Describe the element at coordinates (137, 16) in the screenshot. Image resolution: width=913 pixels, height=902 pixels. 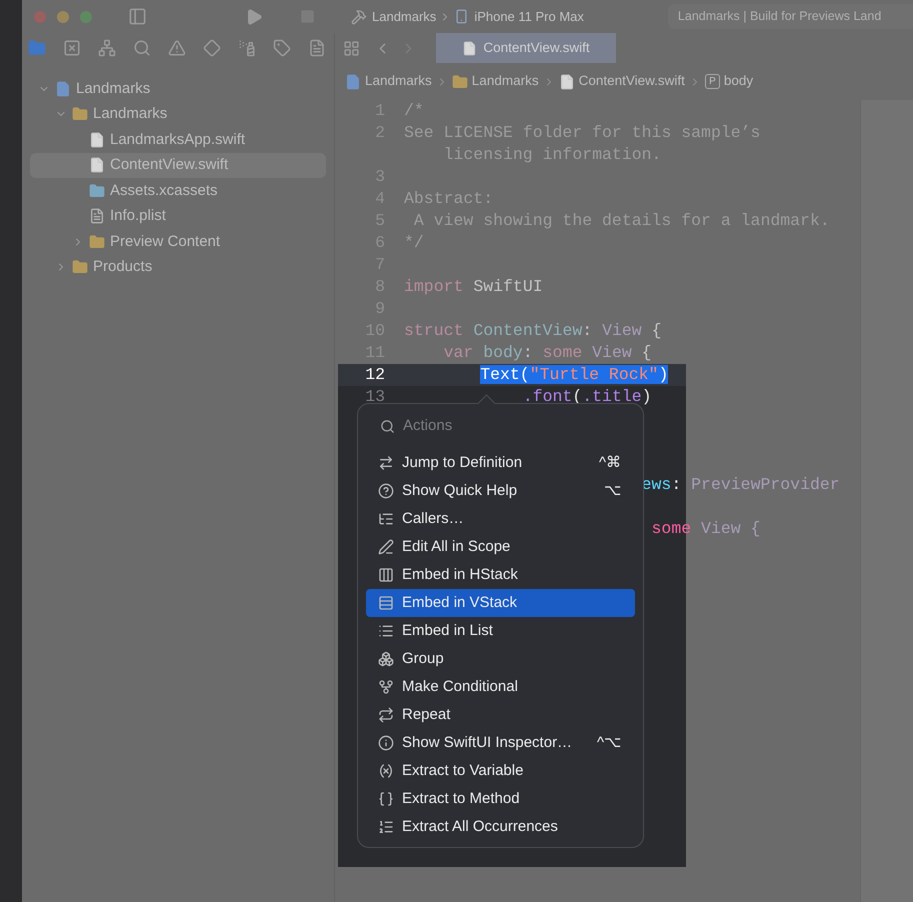
I see `sidebar-toggle-icon` at that location.